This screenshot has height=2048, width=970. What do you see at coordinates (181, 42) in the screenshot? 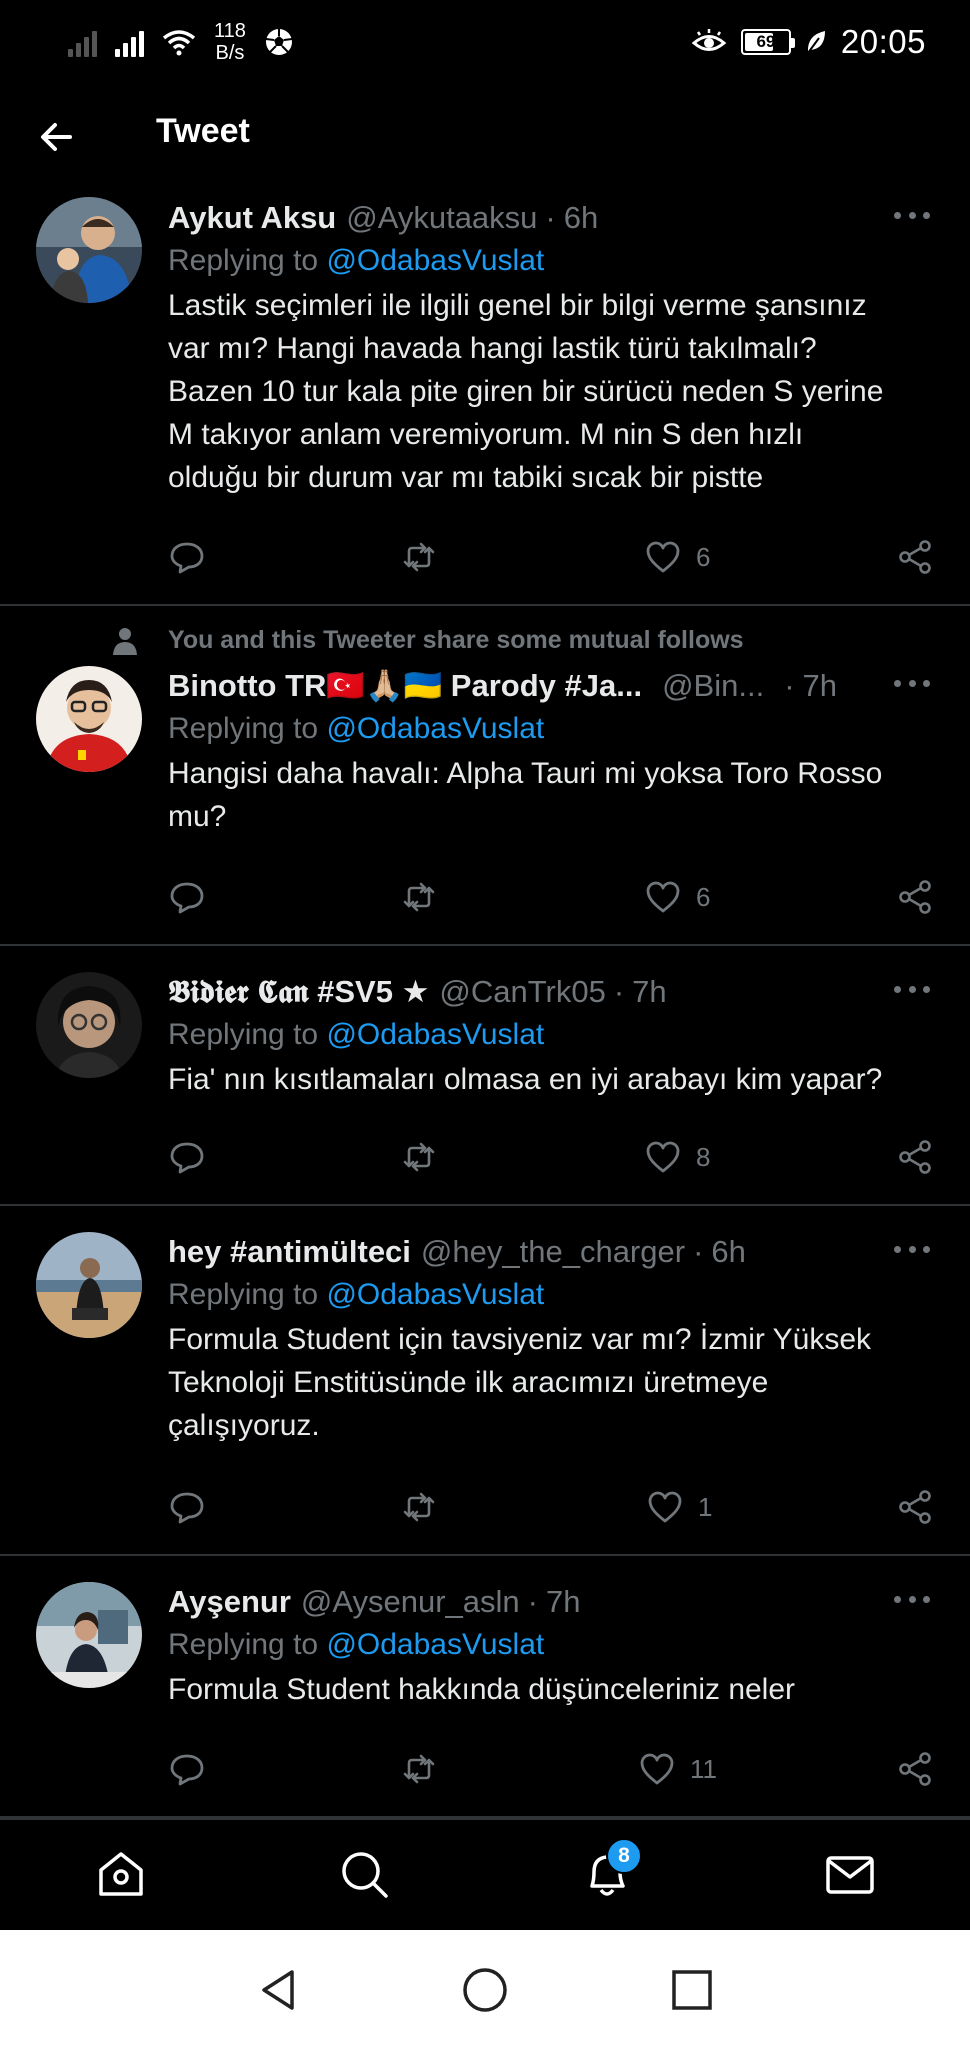
I see `status-left: 118 B/s` at bounding box center [181, 42].